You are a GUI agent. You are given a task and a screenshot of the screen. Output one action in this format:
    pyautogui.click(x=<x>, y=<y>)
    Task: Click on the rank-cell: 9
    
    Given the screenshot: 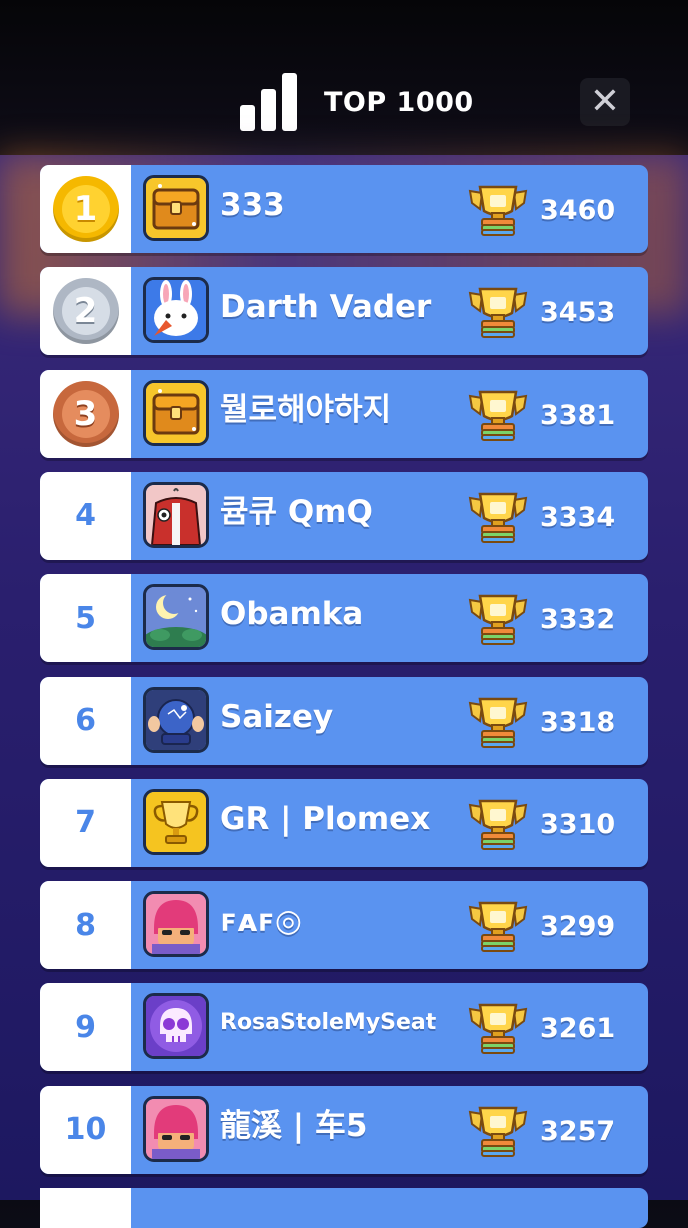 What is the action you would take?
    pyautogui.click(x=85, y=1027)
    